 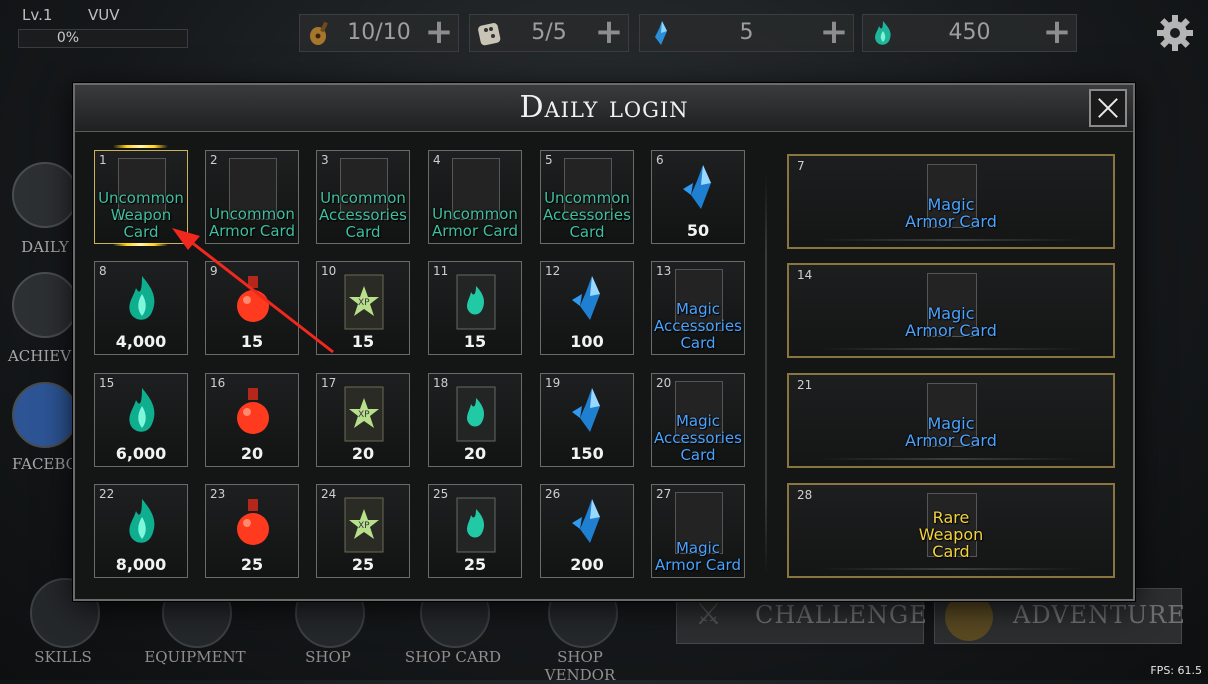 I want to click on reward-quantity: 200, so click(x=587, y=564).